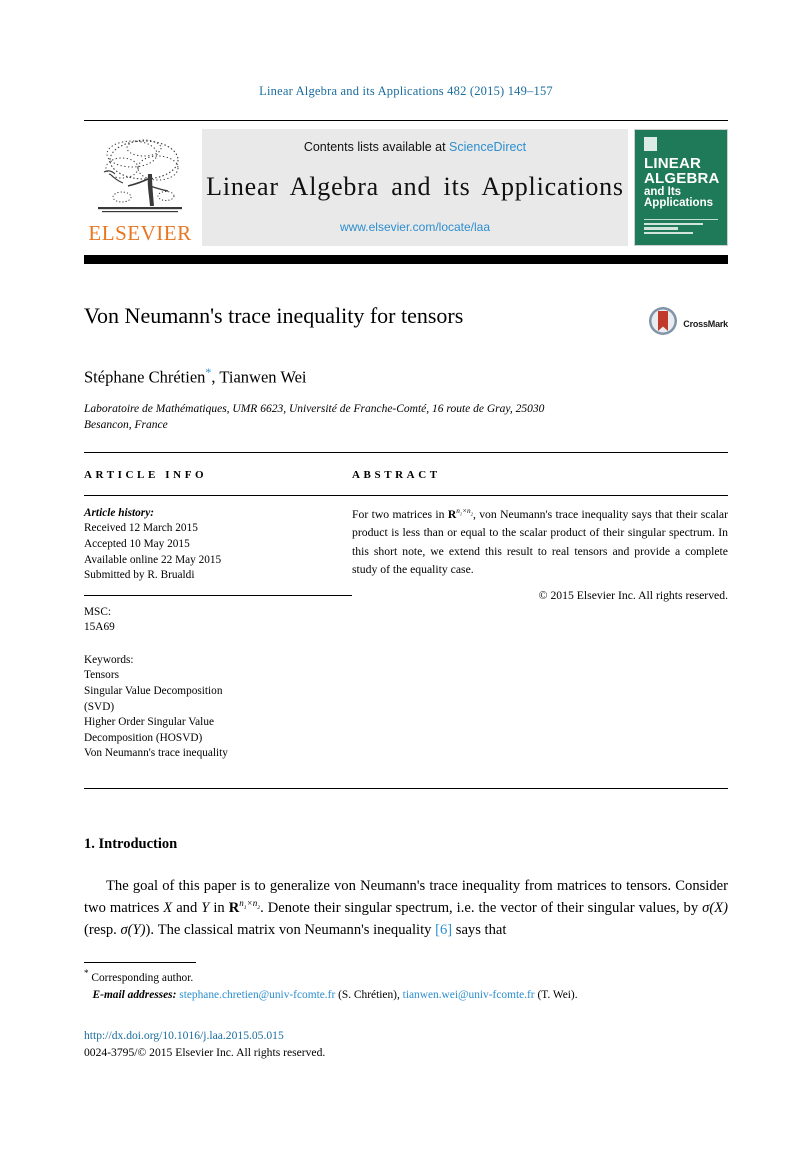 The width and height of the screenshot is (808, 1162). I want to click on keyword-item: Von Neumann's trace inequality, so click(156, 753).